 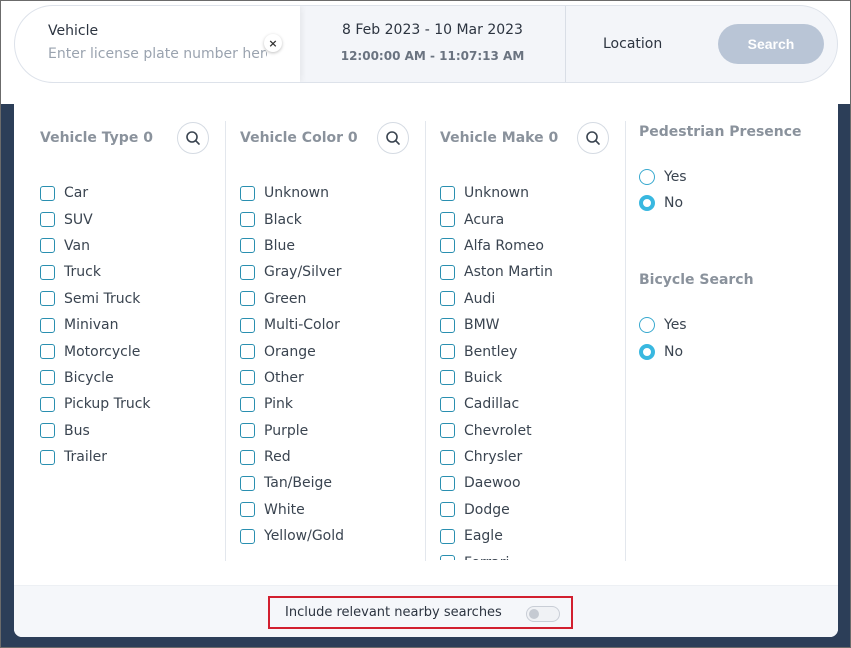 What do you see at coordinates (95, 272) in the screenshot?
I see `vehicle-type-option: Truck` at bounding box center [95, 272].